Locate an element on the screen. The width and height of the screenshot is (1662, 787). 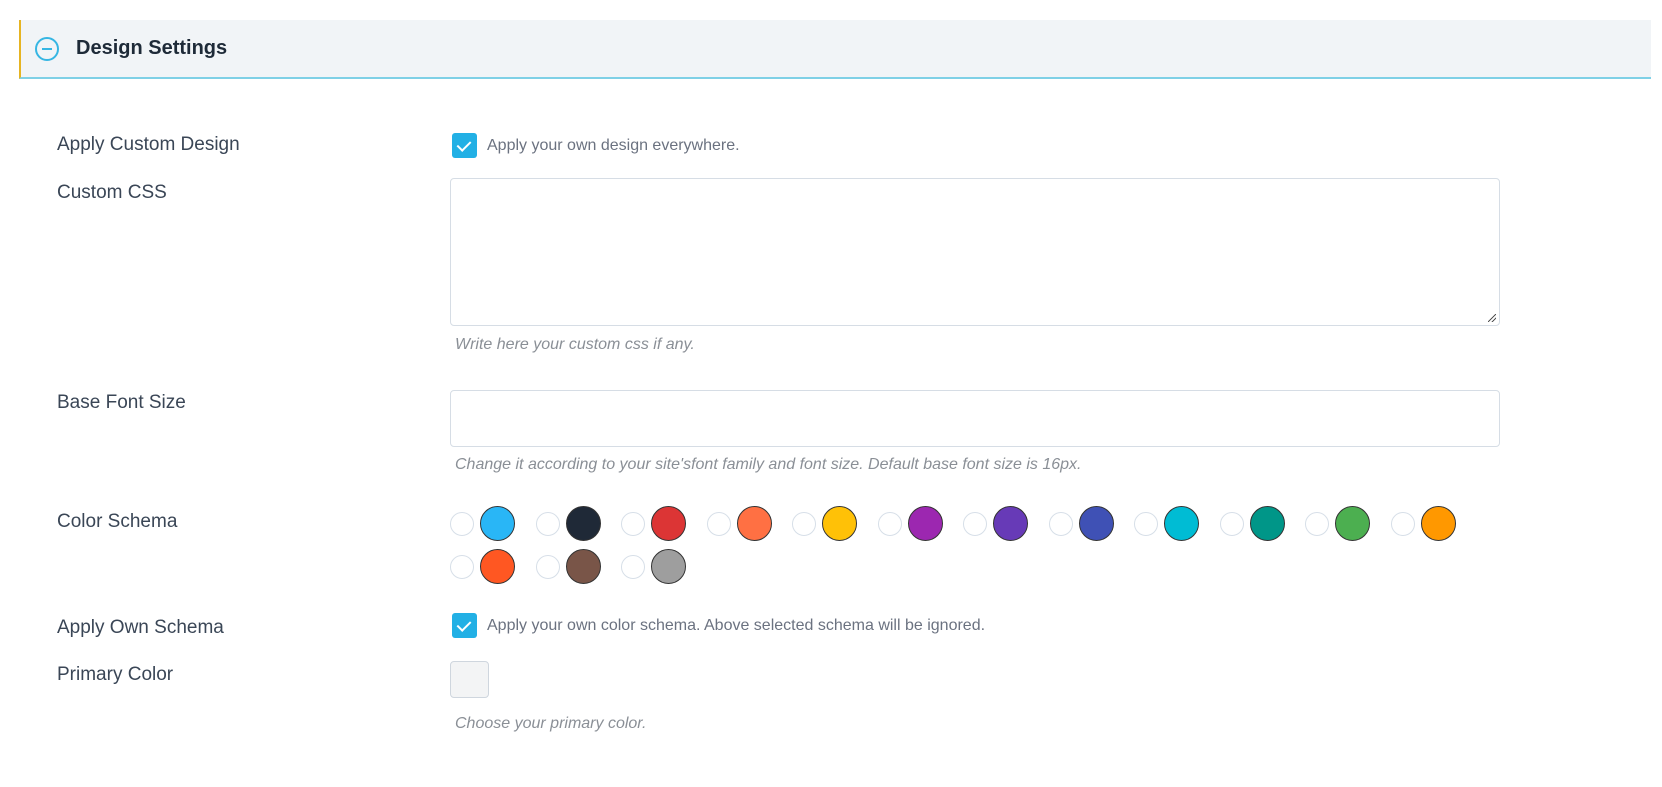
custom-css-label: Custom CSS is located at coordinates (112, 192).